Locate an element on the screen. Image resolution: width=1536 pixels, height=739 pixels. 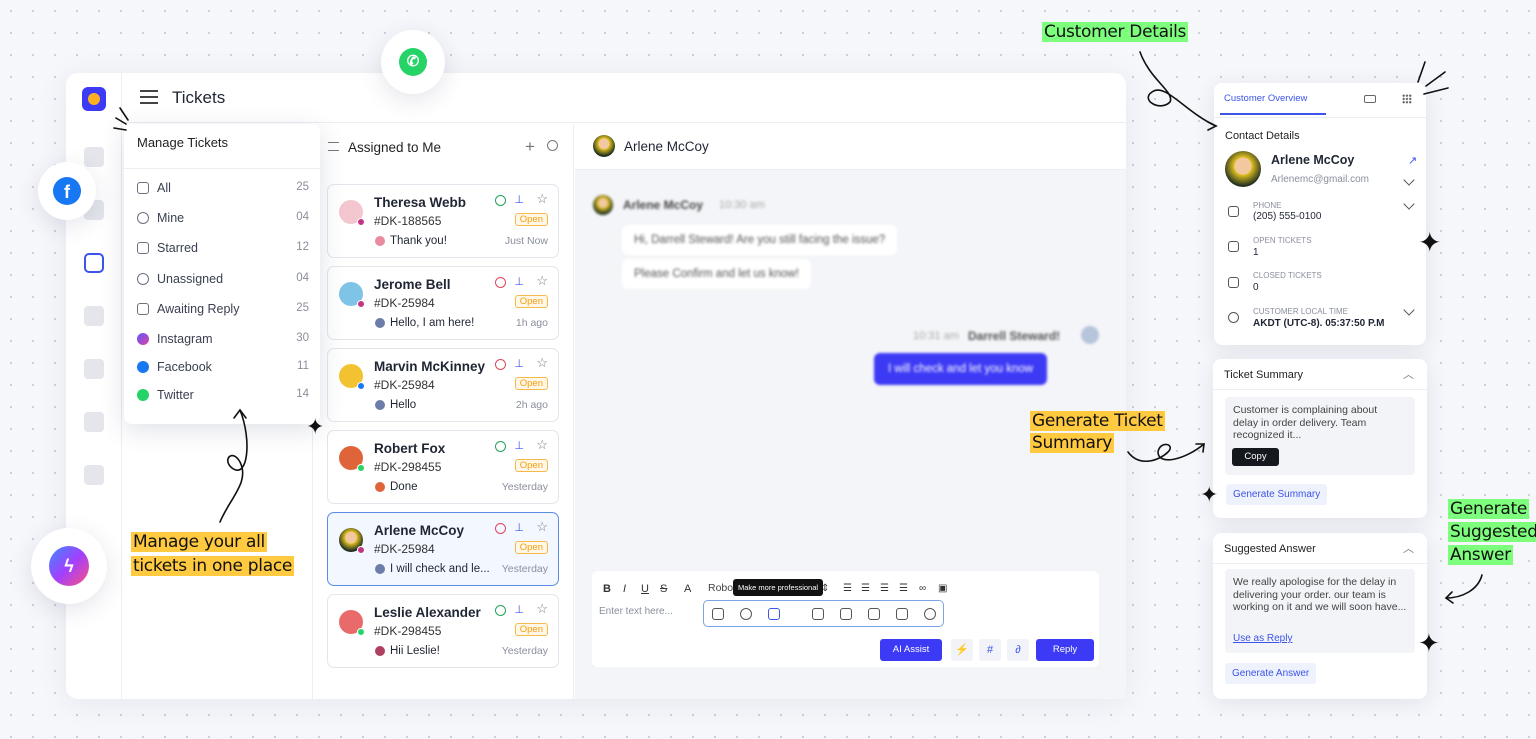
arrow-manage-tickets is located at coordinates (233, 466).